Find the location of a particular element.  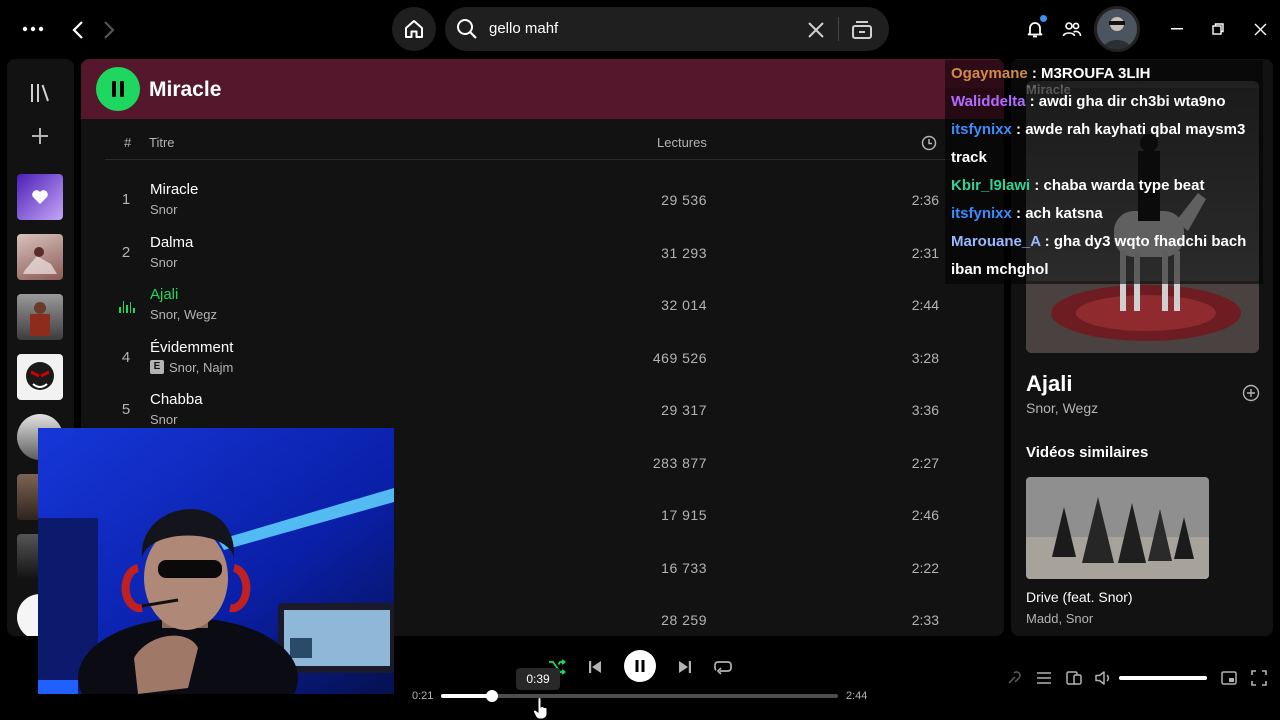

search-bar: gello mahf is located at coordinates (667, 29).